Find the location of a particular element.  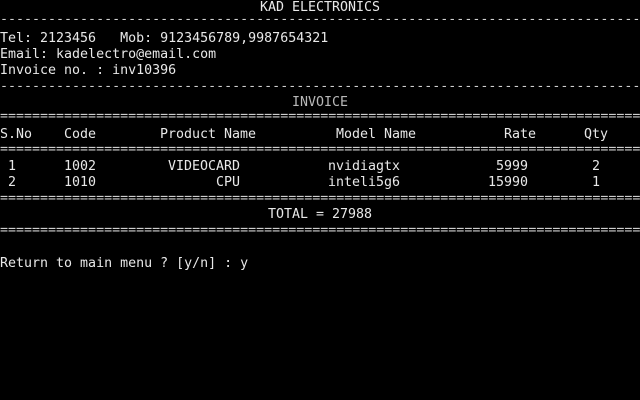

header-product-name: Product Name is located at coordinates (208, 134).